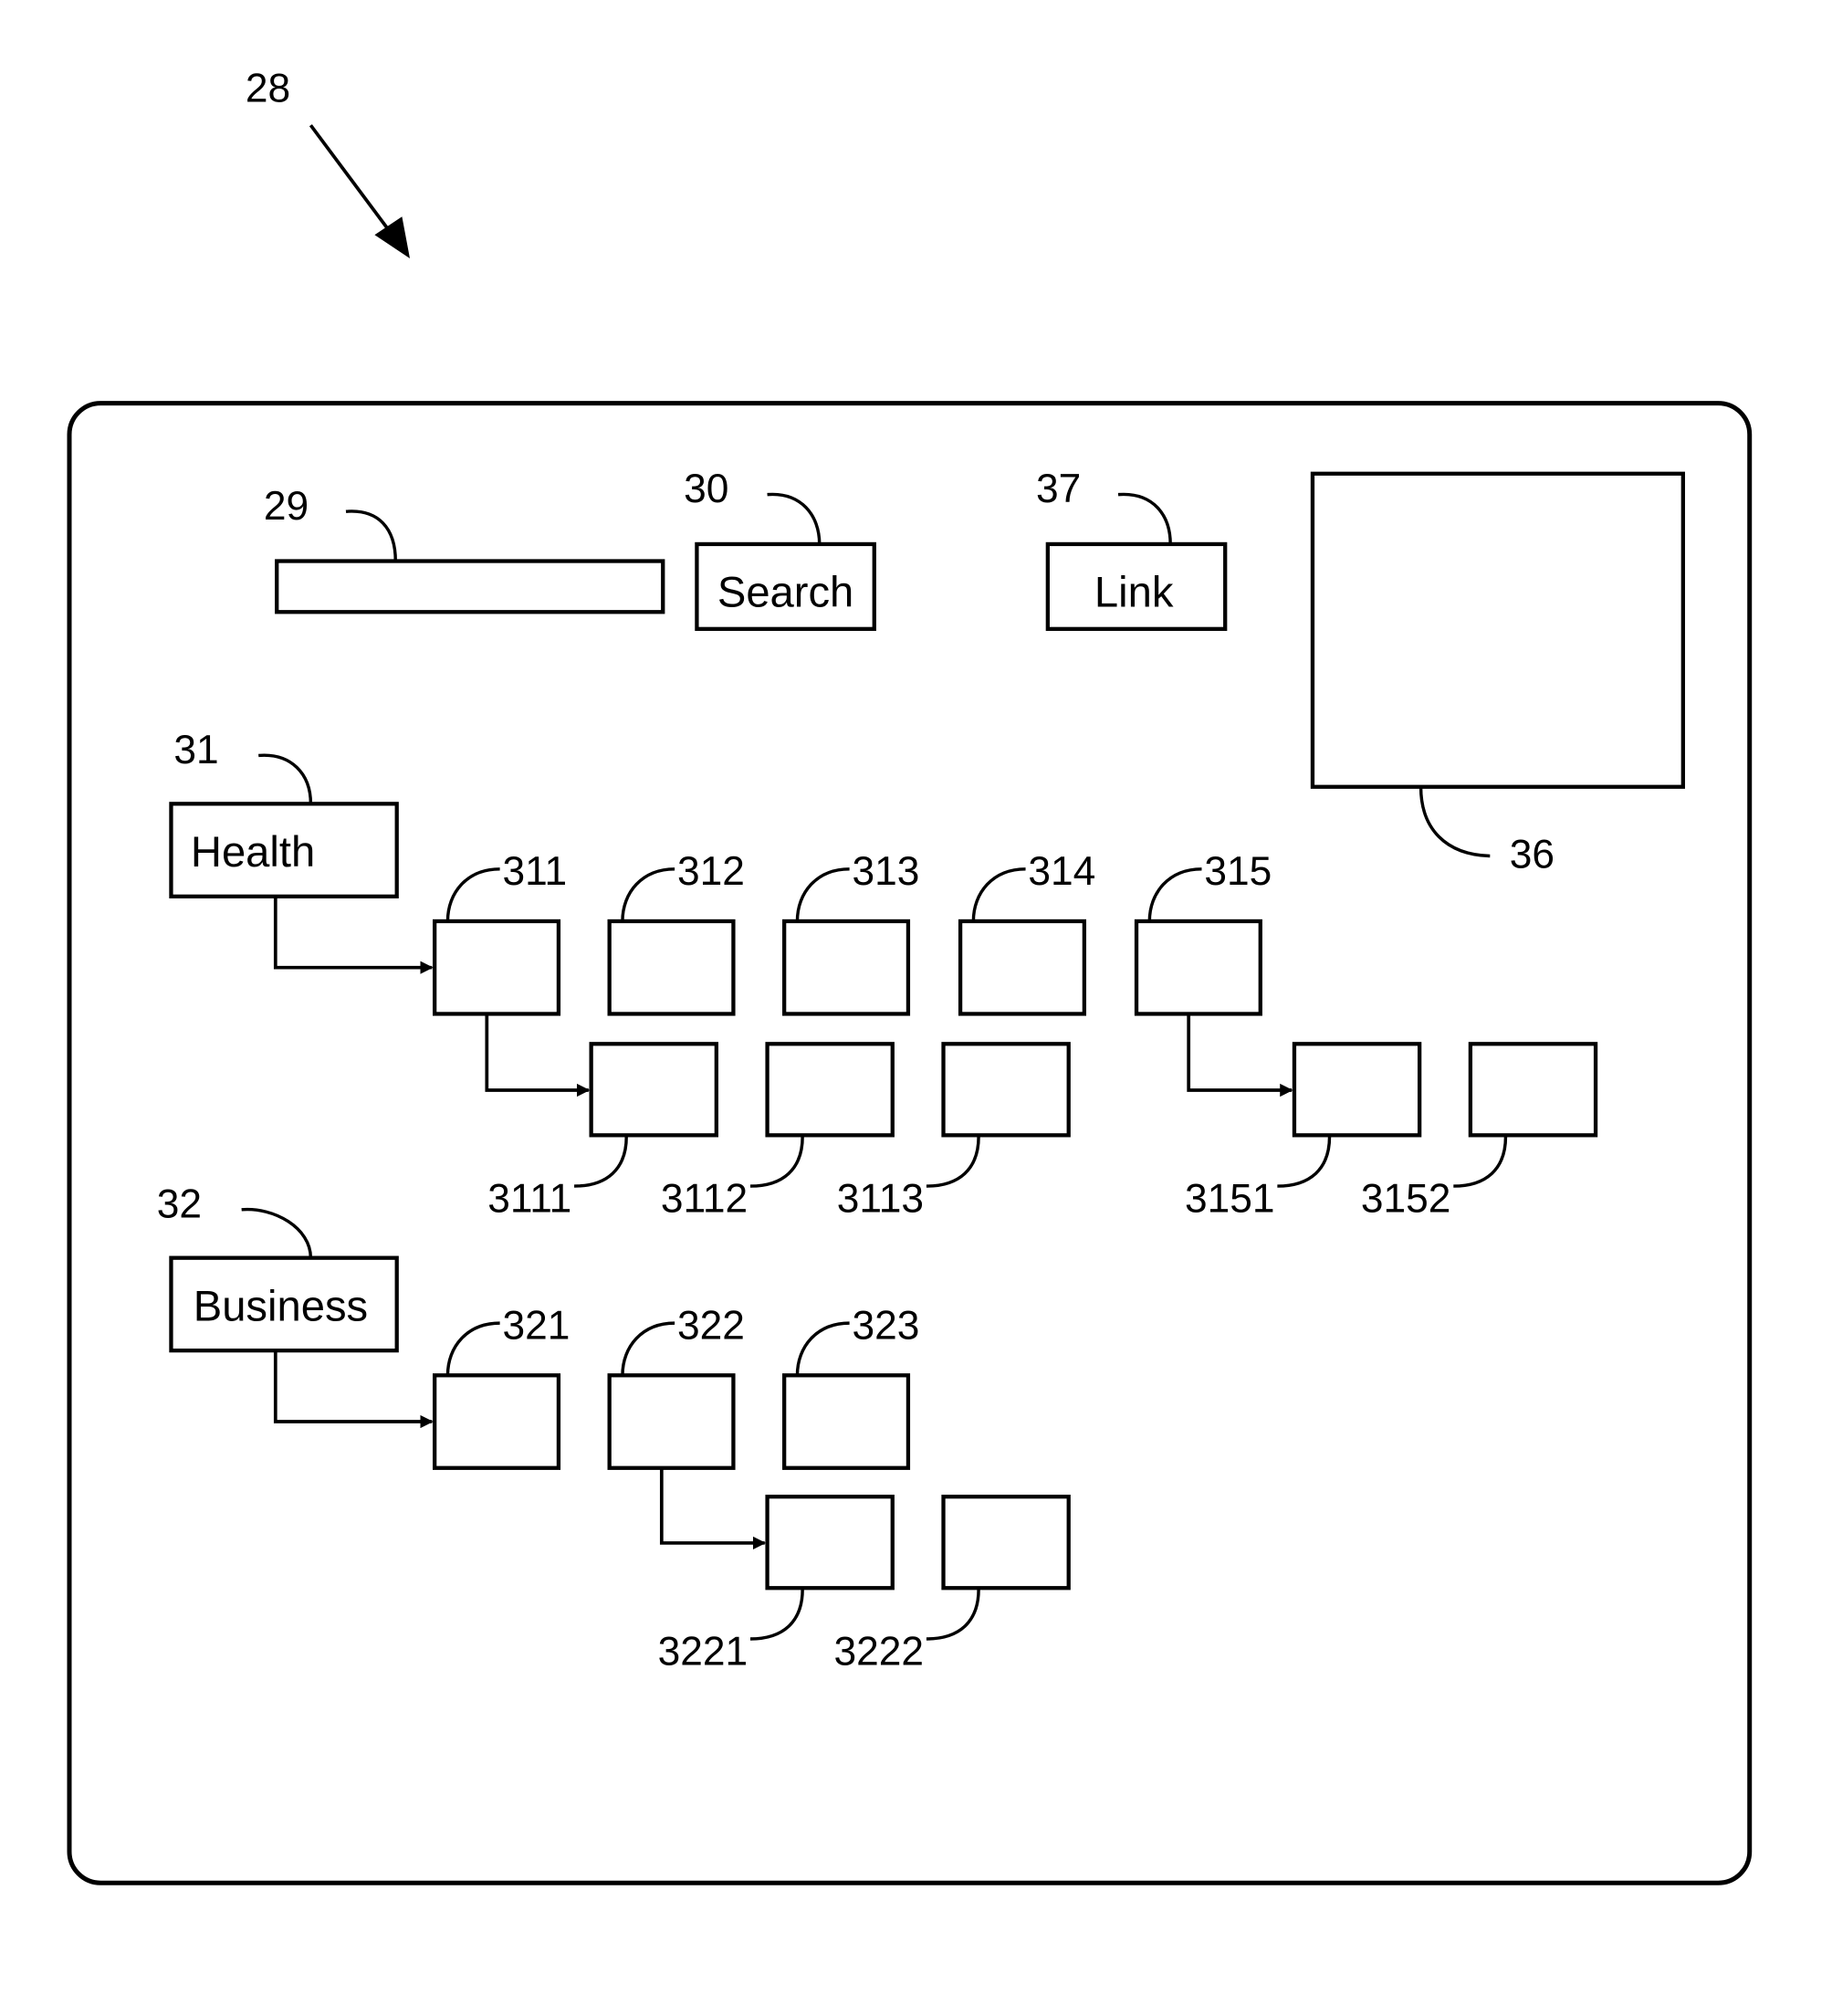  Describe the element at coordinates (359, 191) in the screenshot. I see `figure-pointer-arrow-icon` at that location.